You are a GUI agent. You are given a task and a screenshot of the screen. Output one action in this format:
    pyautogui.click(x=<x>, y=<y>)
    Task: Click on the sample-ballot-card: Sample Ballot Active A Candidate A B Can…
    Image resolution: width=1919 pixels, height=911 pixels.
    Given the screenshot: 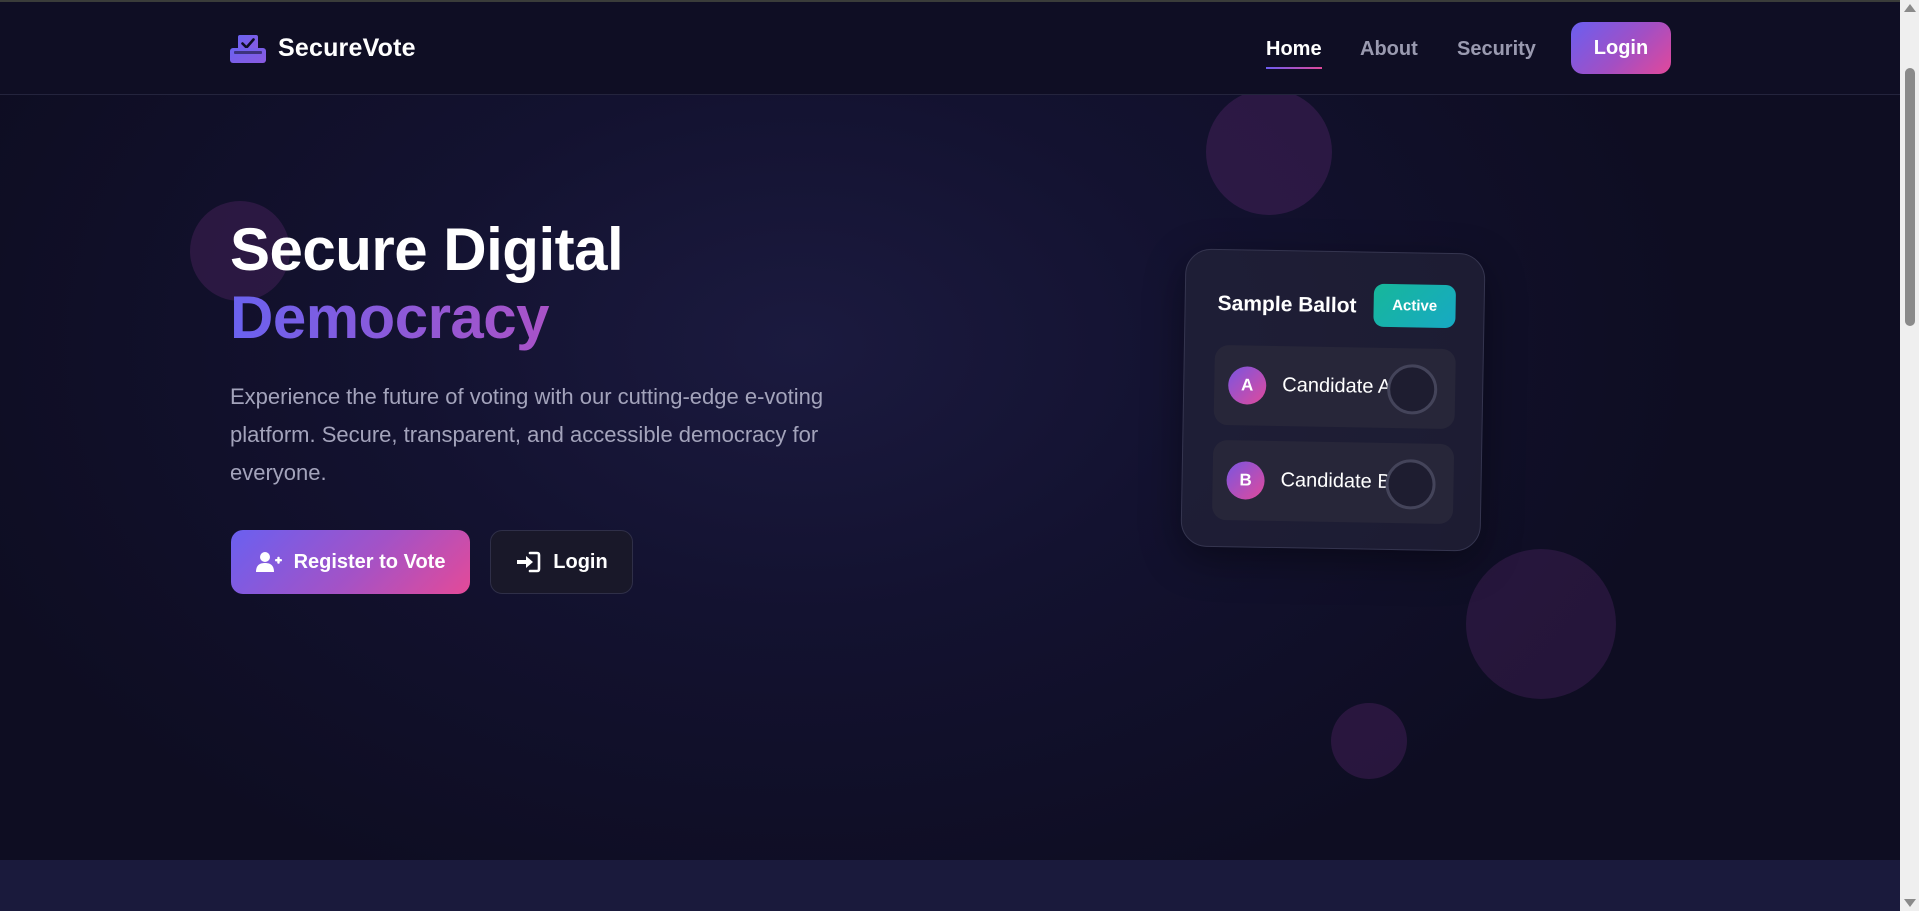 What is the action you would take?
    pyautogui.click(x=1333, y=400)
    